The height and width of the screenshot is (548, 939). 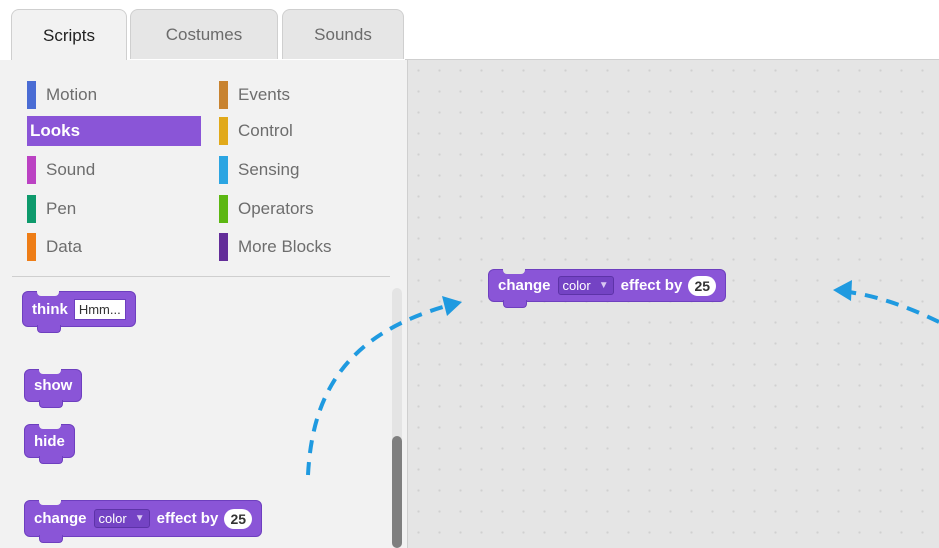 What do you see at coordinates (893, 307) in the screenshot?
I see `drag-arrow-path-right` at bounding box center [893, 307].